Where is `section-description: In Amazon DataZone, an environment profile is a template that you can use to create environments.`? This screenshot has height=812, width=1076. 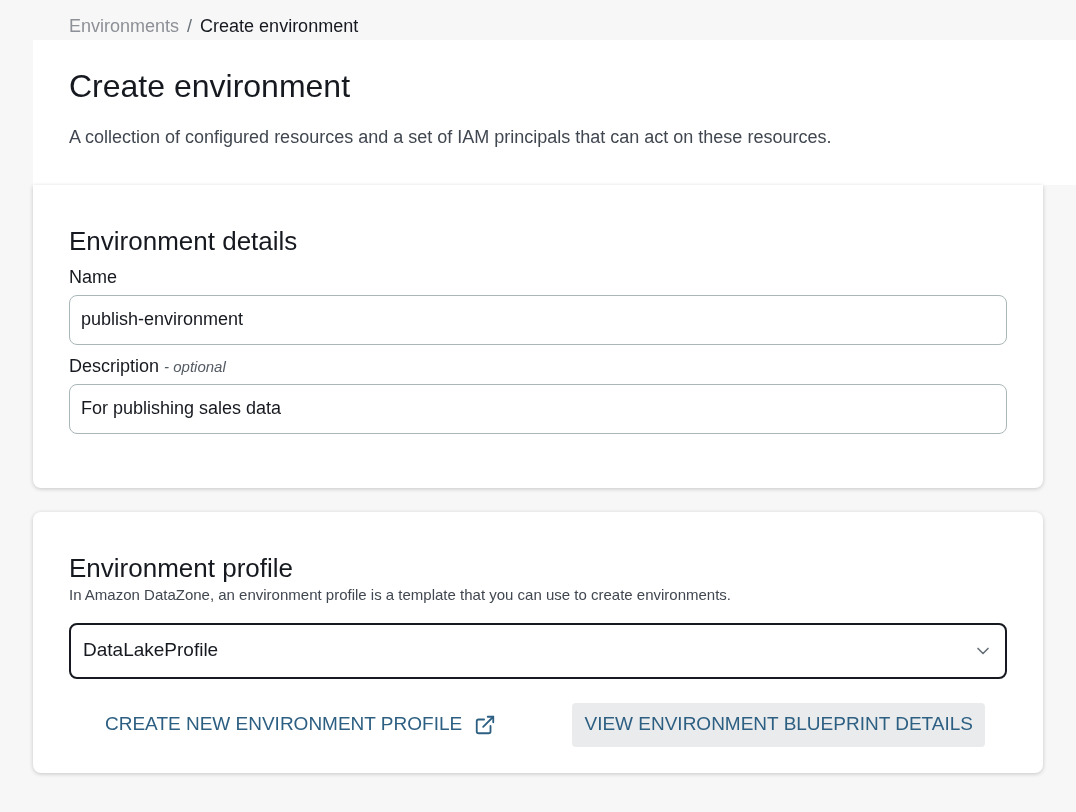
section-description: In Amazon DataZone, an environment profile is a template that you can use to create environments. is located at coordinates (401, 595).